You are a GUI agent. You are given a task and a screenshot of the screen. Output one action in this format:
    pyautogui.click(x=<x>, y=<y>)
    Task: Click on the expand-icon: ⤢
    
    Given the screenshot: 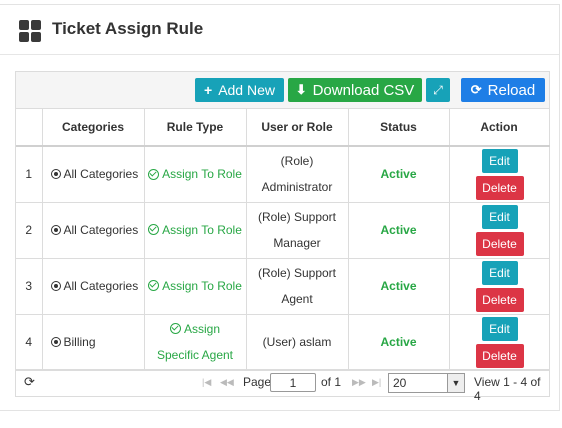 What is the action you would take?
    pyautogui.click(x=438, y=89)
    